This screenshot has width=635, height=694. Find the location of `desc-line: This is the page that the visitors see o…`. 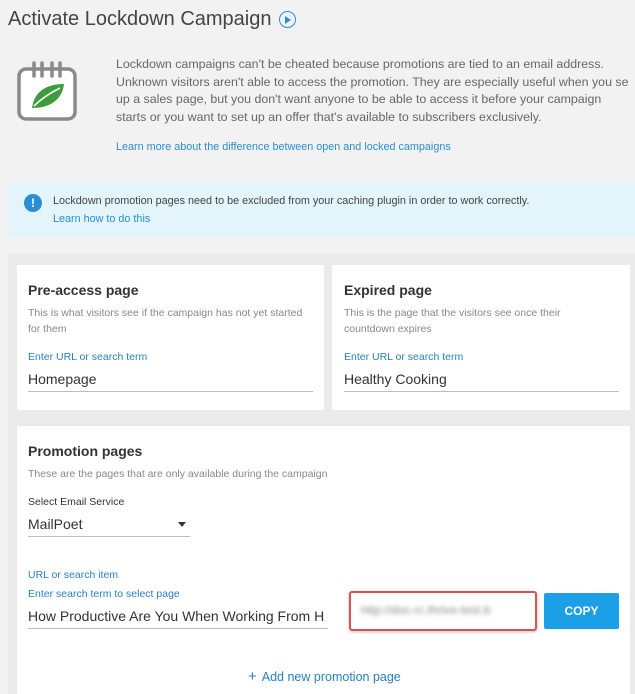

desc-line: This is the page that the visitors see o… is located at coordinates (452, 313).